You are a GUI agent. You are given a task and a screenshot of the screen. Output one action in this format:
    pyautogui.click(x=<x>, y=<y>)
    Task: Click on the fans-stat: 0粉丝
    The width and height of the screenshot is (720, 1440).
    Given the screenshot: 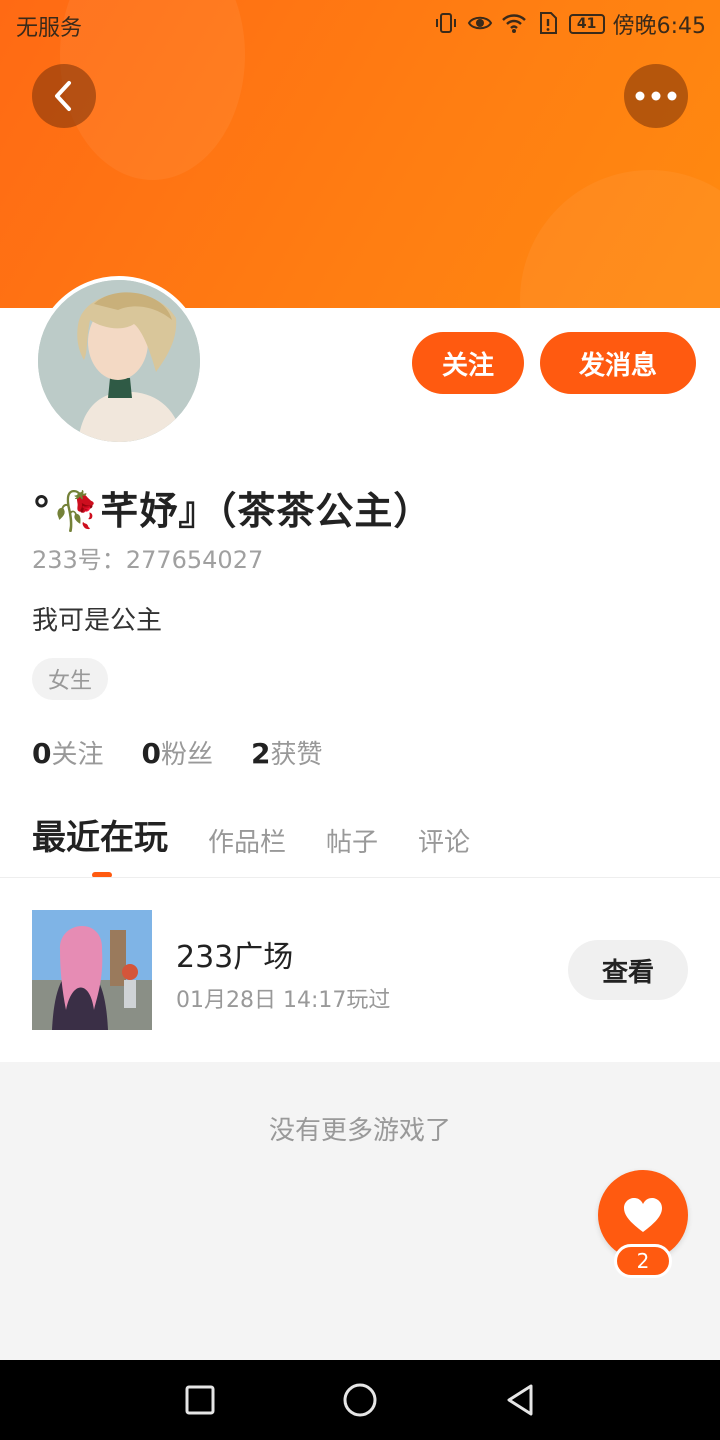 What is the action you would take?
    pyautogui.click(x=178, y=752)
    